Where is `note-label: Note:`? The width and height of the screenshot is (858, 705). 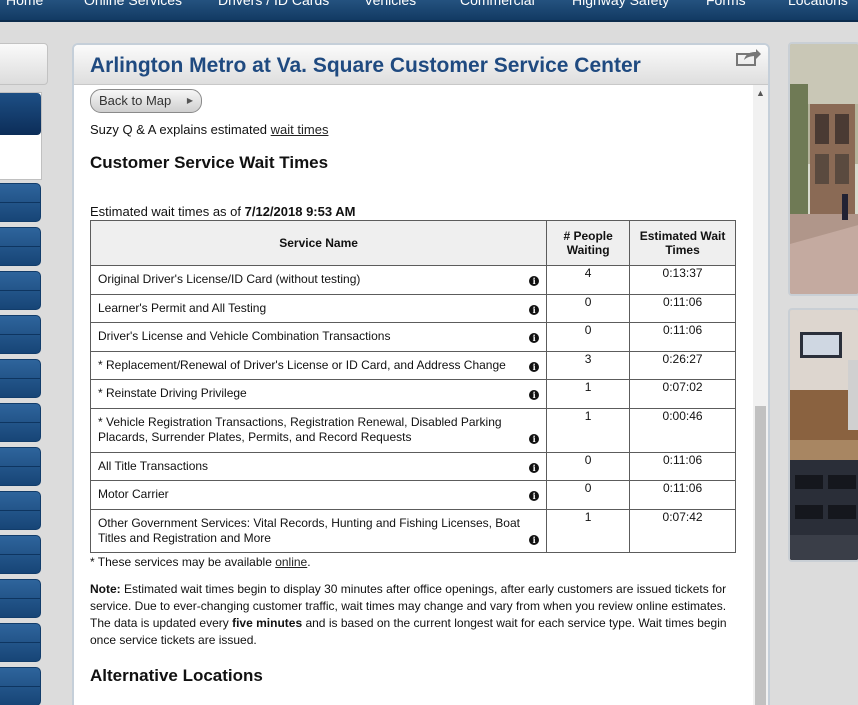
note-label: Note: is located at coordinates (105, 589).